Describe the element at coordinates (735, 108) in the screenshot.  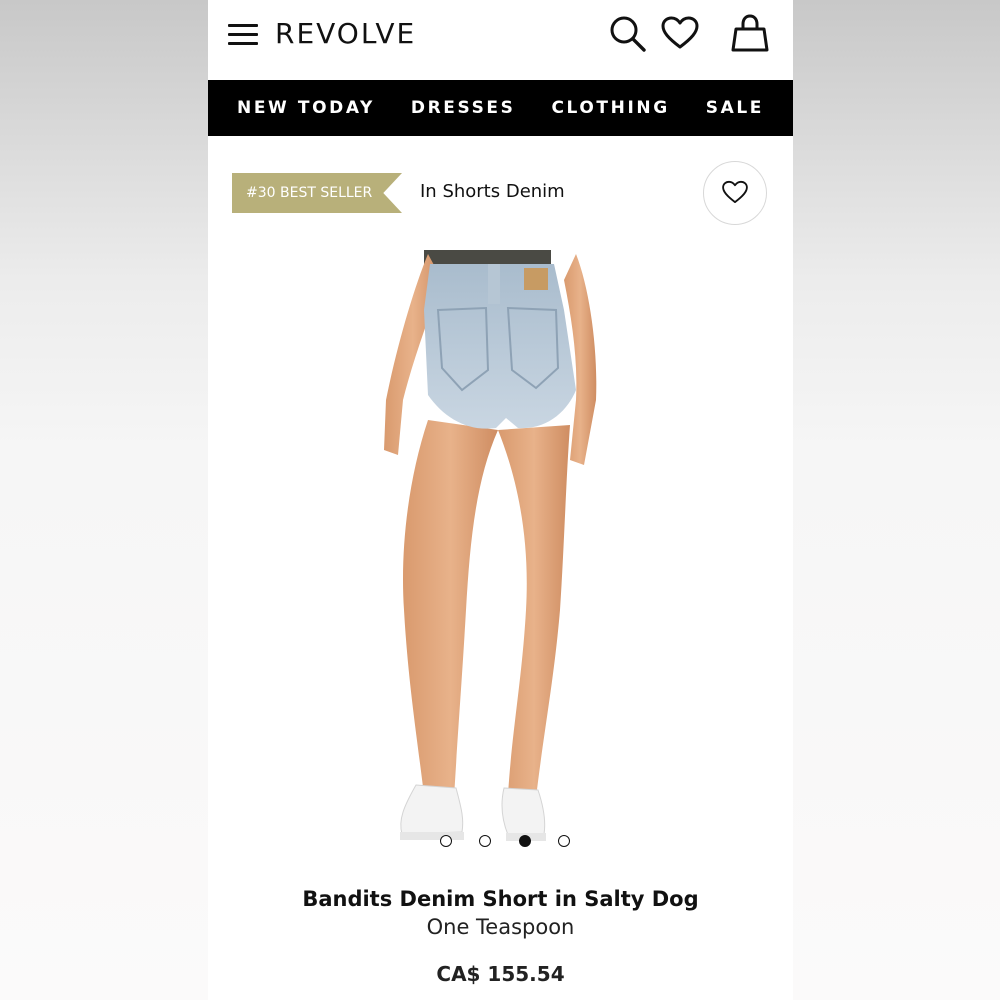
I see `nav-item-sale: SALE` at that location.